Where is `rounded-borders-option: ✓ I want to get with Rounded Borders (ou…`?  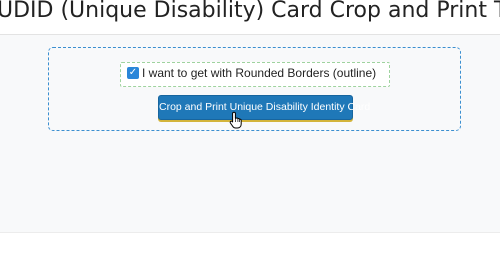
rounded-borders-option: ✓ I want to get with Rounded Borders (ou… is located at coordinates (255, 74).